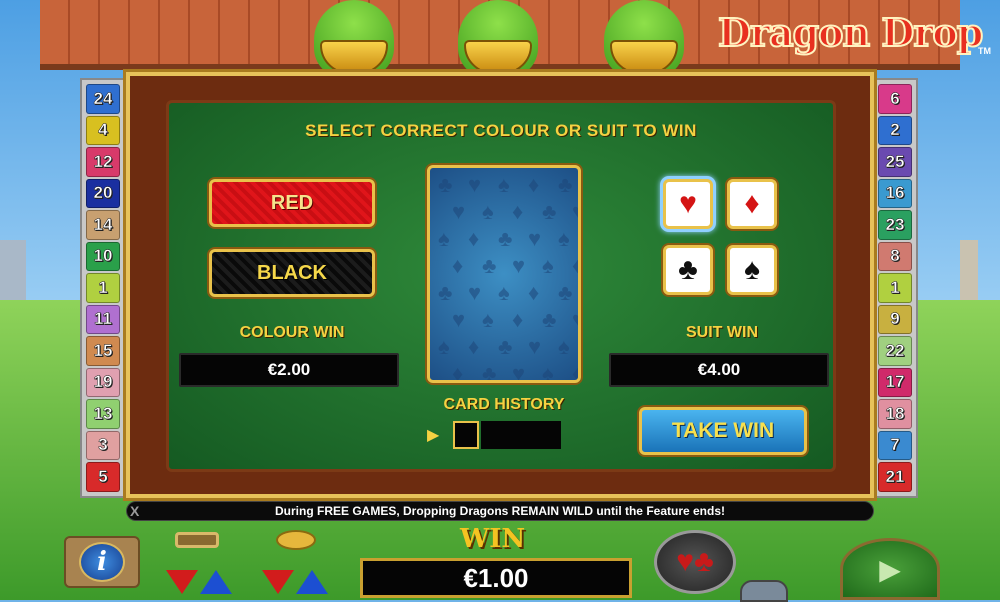 This screenshot has height=602, width=1000. What do you see at coordinates (722, 332) in the screenshot?
I see `suit-win-label: SUIT WIN` at bounding box center [722, 332].